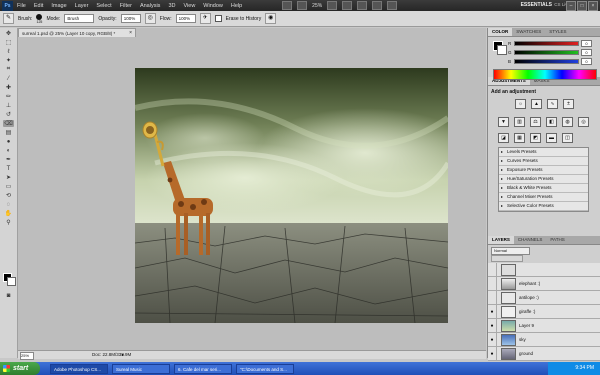  What do you see at coordinates (8, 222) in the screenshot?
I see `zoom-tool-icon: ⚲` at bounding box center [8, 222].